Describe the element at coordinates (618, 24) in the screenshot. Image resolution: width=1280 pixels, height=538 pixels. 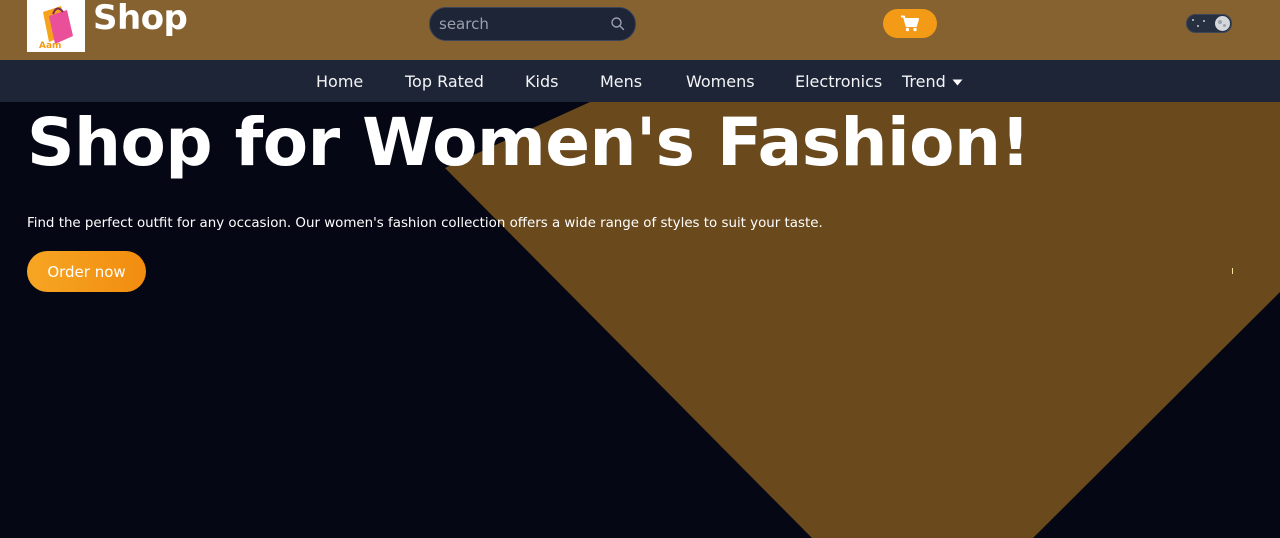
I see `search-icon` at that location.